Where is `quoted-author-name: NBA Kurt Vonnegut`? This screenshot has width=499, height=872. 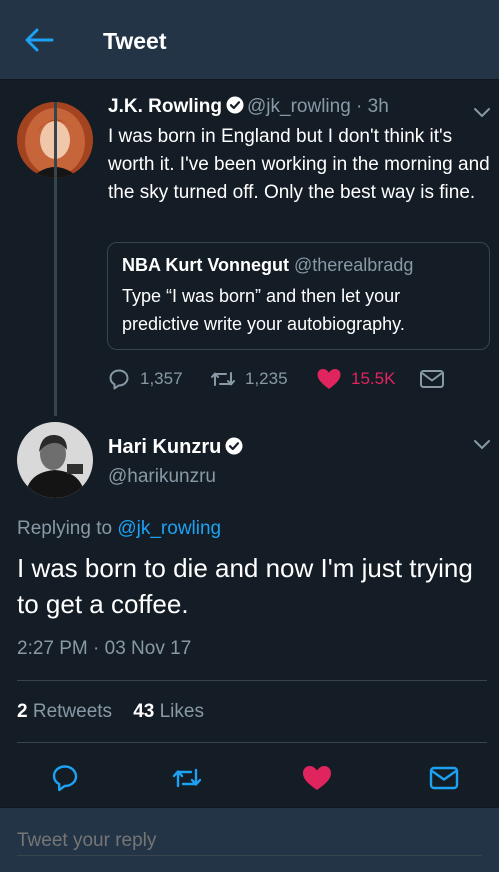
quoted-author-name: NBA Kurt Vonnegut is located at coordinates (205, 265).